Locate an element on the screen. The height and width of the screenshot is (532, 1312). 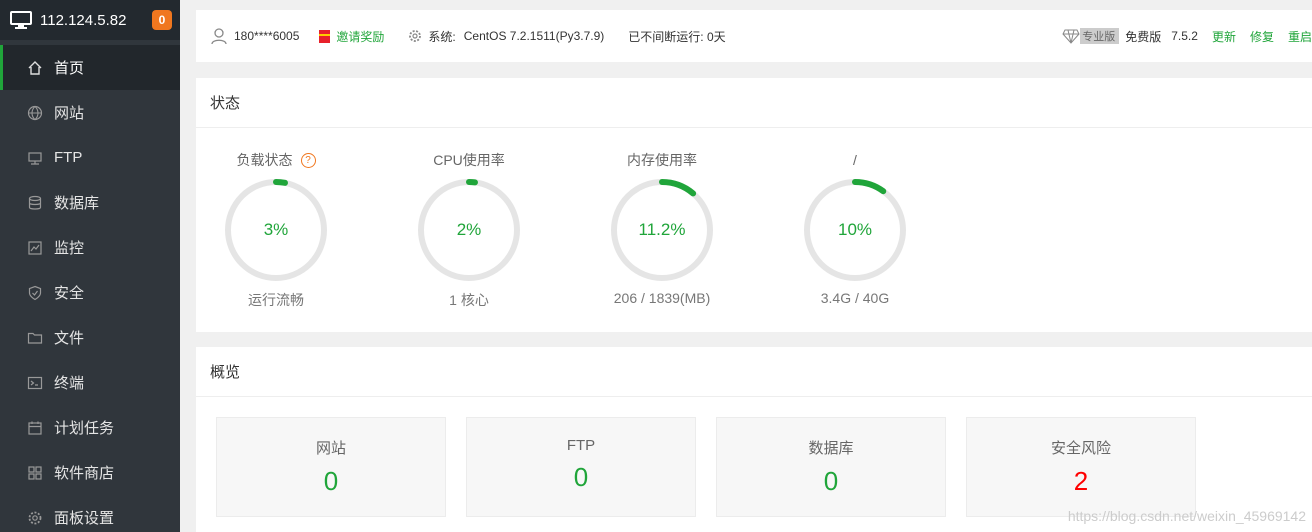
user-phone: 180****6005 is located at coordinates (267, 36).